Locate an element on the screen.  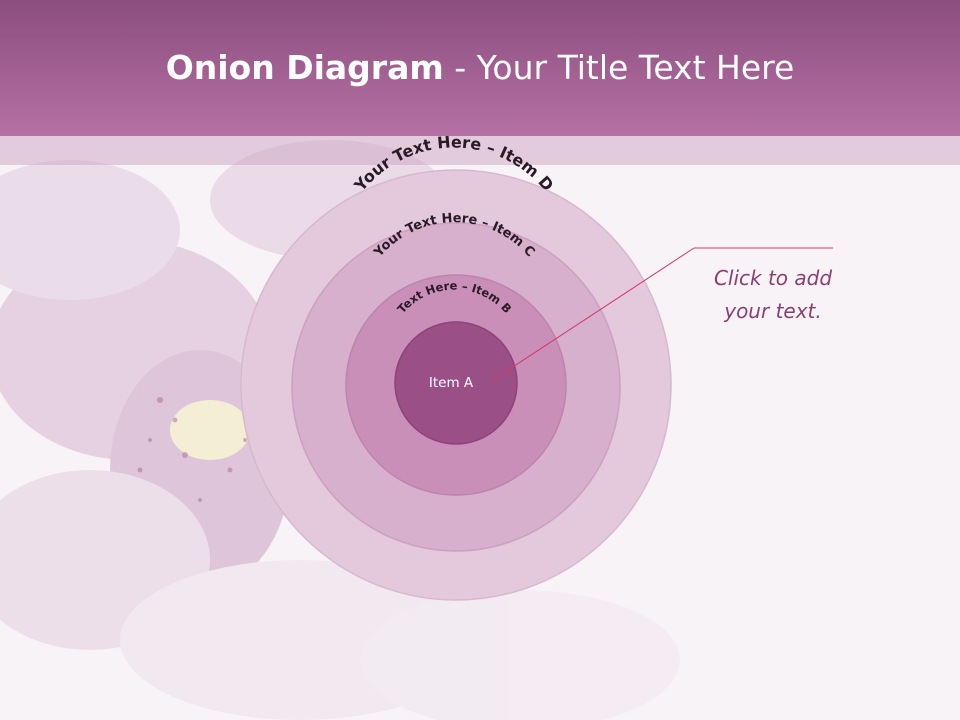
callout-line-1: Click to add is located at coordinates (773, 278).